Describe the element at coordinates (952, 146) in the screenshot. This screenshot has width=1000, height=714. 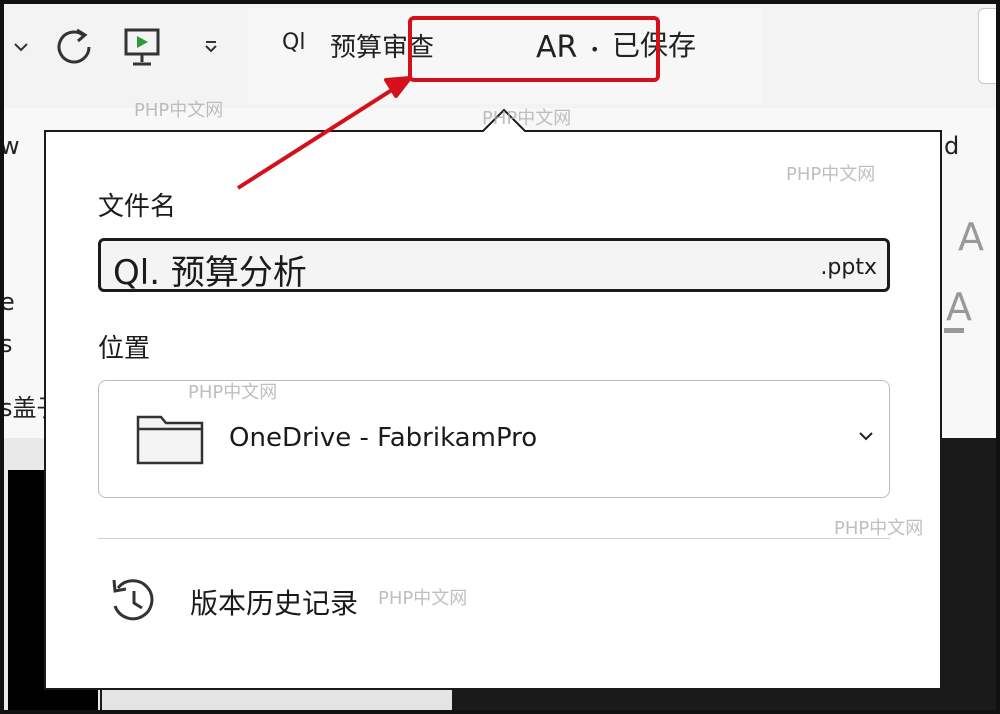
I see `ribbon-text-fragment: d` at that location.